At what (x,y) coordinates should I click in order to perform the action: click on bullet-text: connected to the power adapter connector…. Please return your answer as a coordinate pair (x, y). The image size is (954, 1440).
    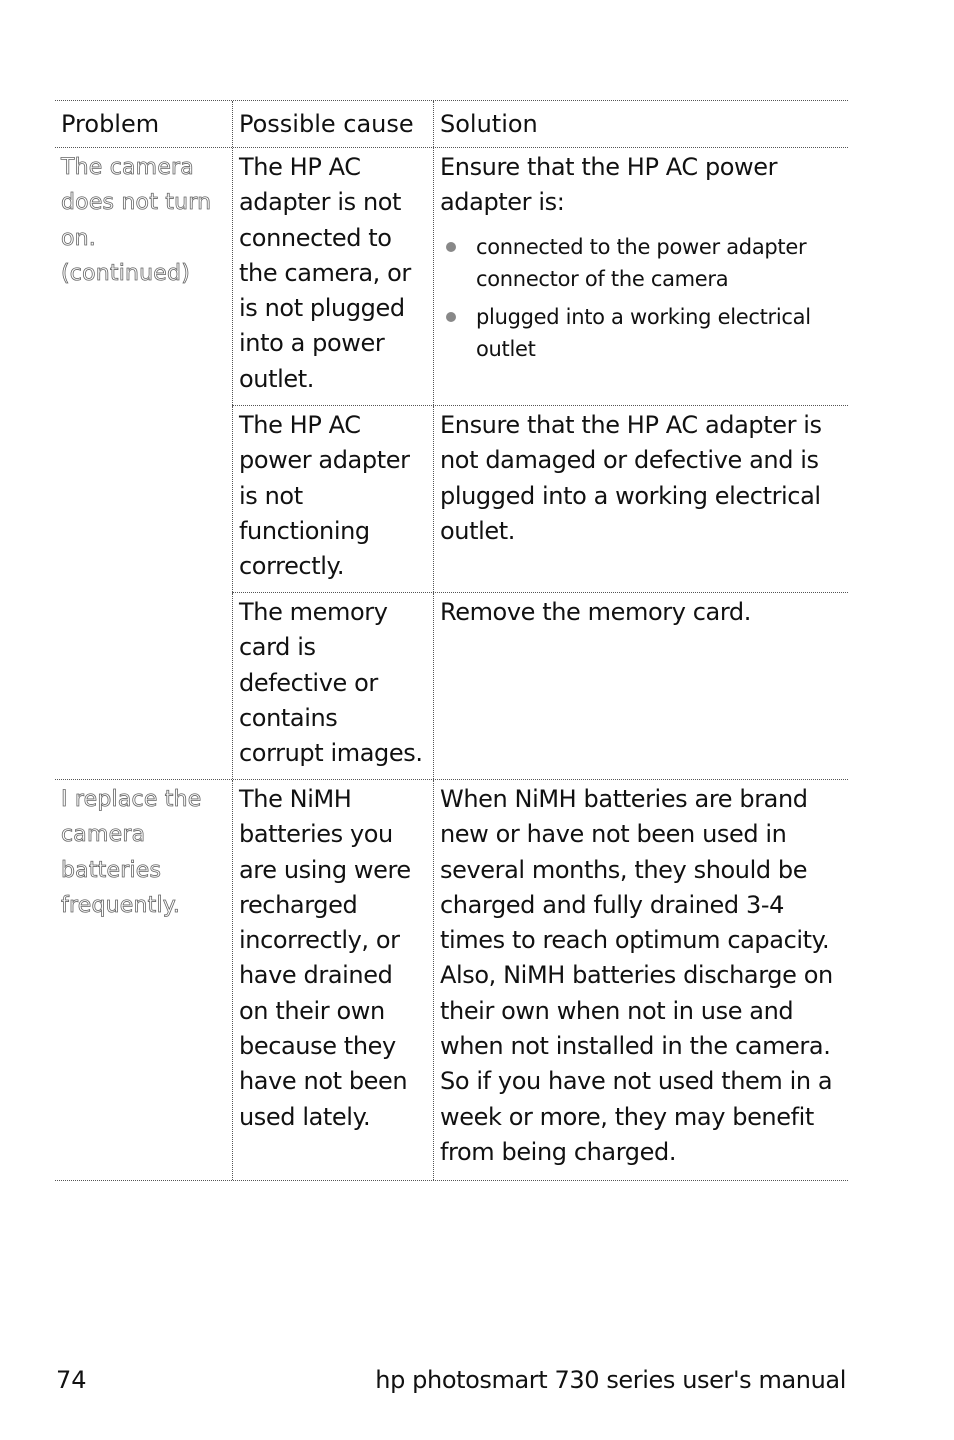
    Looking at the image, I should click on (641, 262).